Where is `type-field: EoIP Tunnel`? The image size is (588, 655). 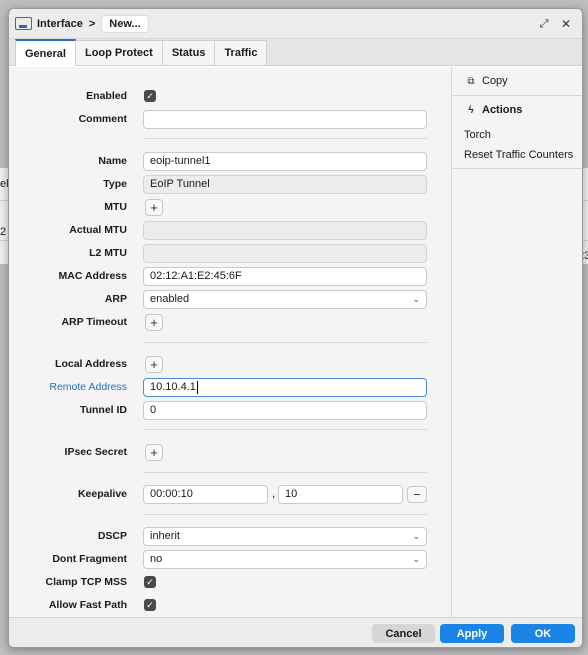 type-field: EoIP Tunnel is located at coordinates (285, 184).